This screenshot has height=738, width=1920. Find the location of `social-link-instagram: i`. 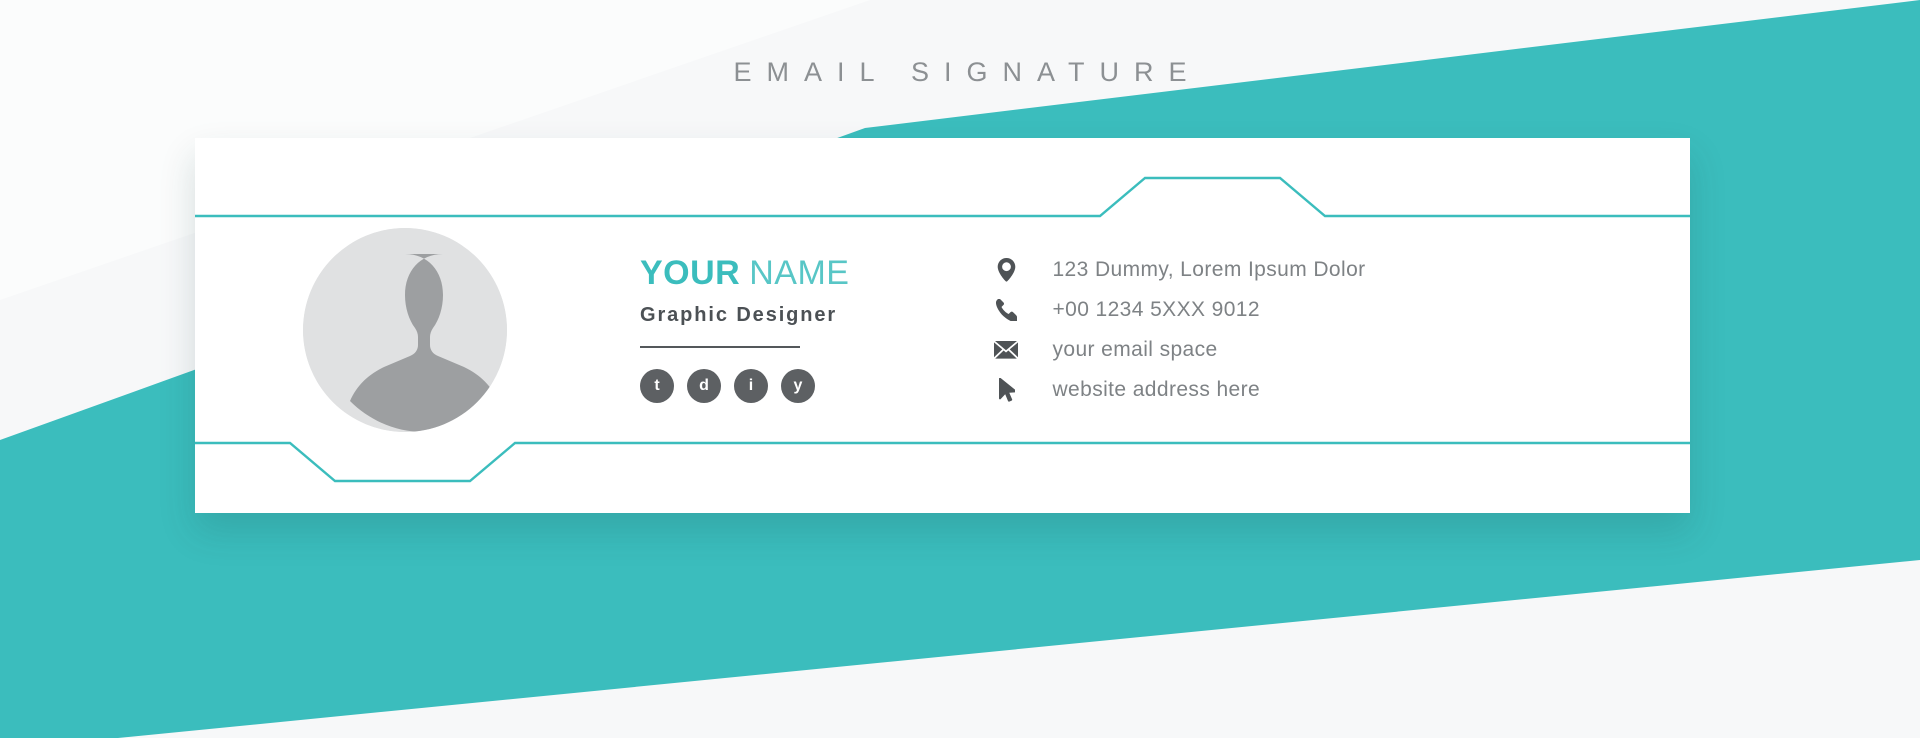

social-link-instagram: i is located at coordinates (751, 385).